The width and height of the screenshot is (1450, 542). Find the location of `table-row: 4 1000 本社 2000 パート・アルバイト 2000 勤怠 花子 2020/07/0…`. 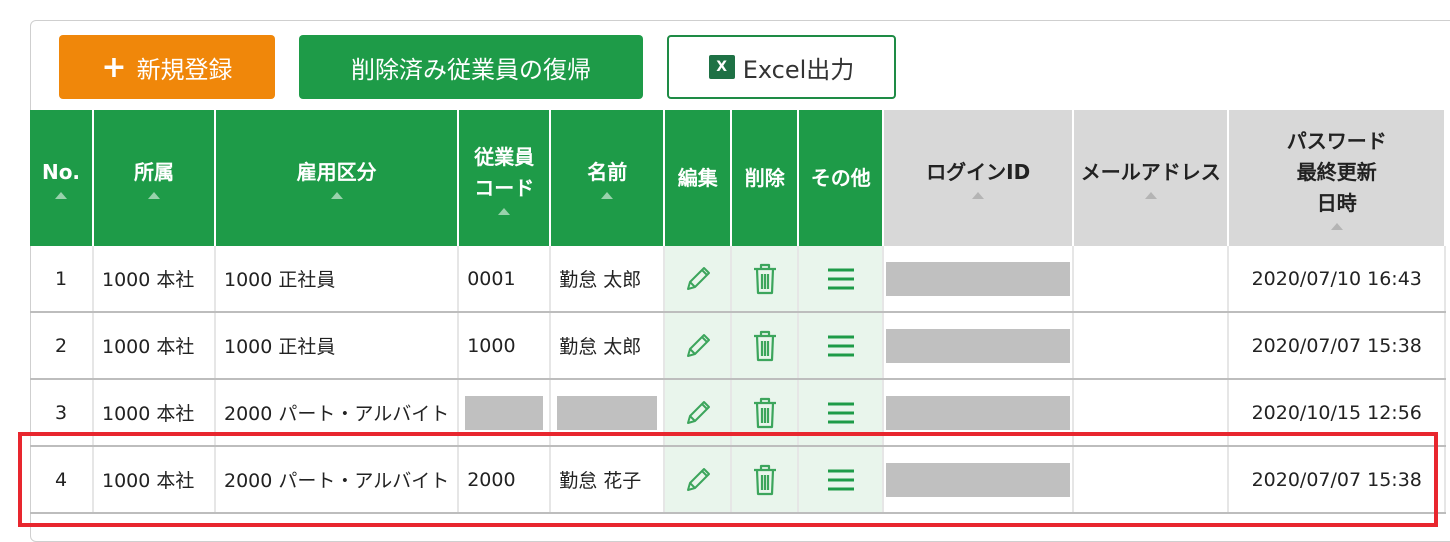

table-row: 4 1000 本社 2000 パート・アルバイト 2000 勤怠 花子 2020/07/0… is located at coordinates (738, 480).